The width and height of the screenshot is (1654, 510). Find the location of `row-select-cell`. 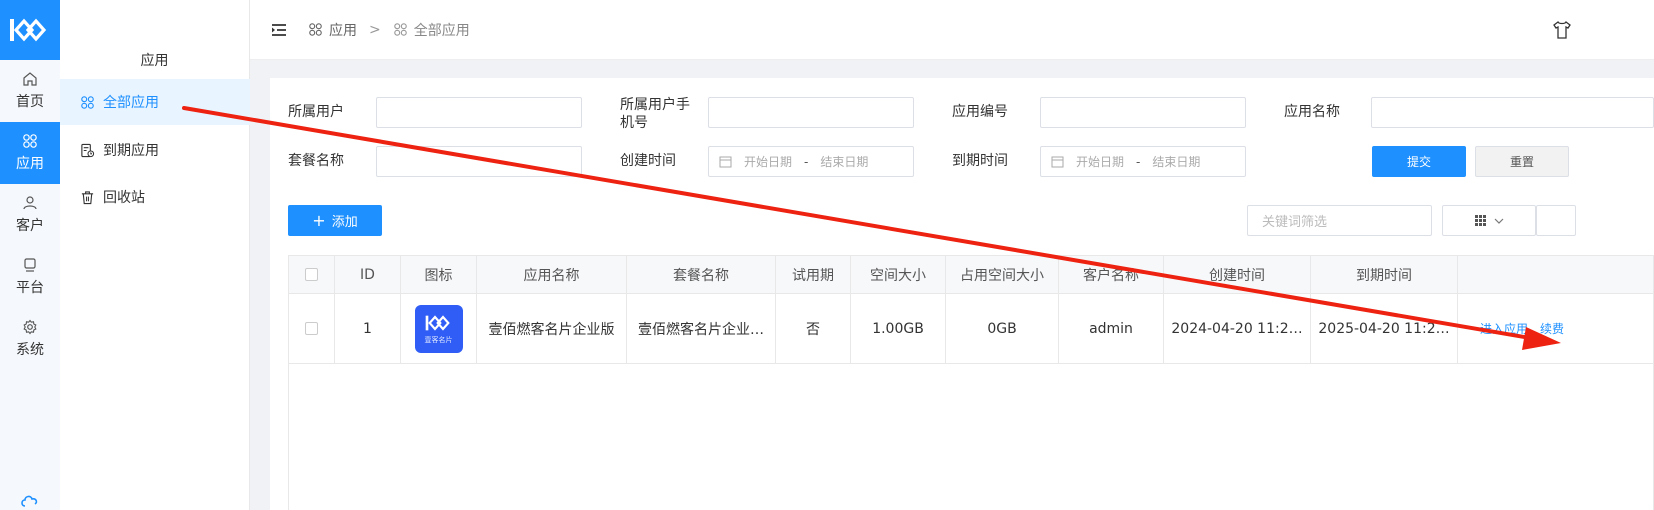

row-select-cell is located at coordinates (312, 328).